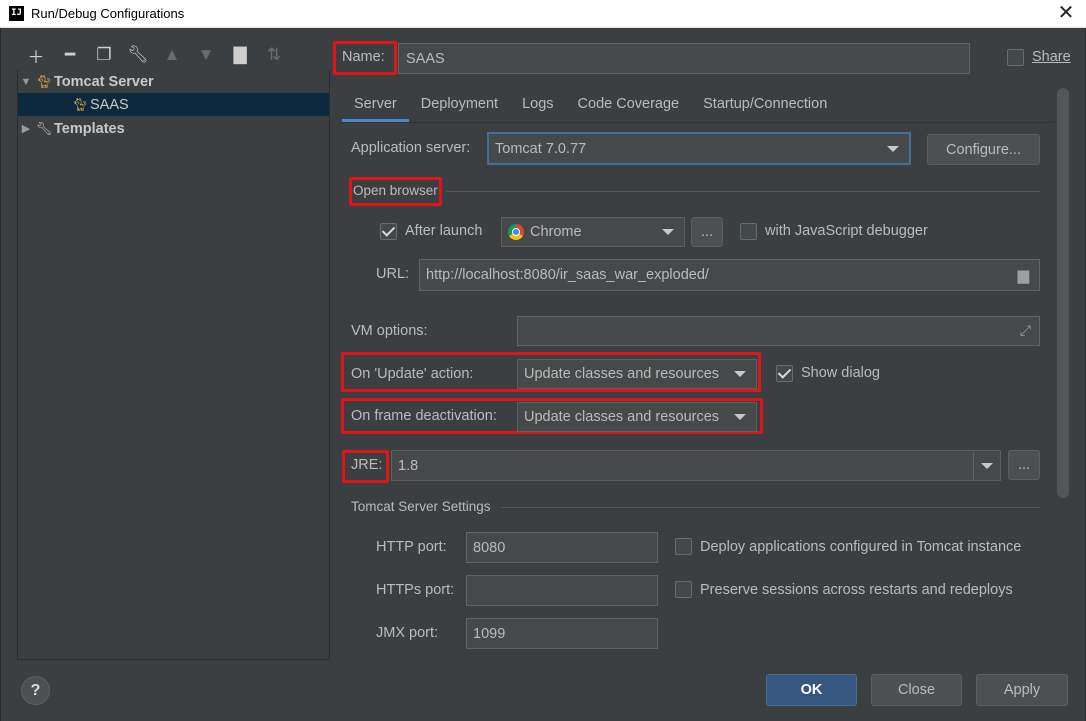  What do you see at coordinates (840, 373) in the screenshot?
I see `show-dialog-label: Show dialog` at bounding box center [840, 373].